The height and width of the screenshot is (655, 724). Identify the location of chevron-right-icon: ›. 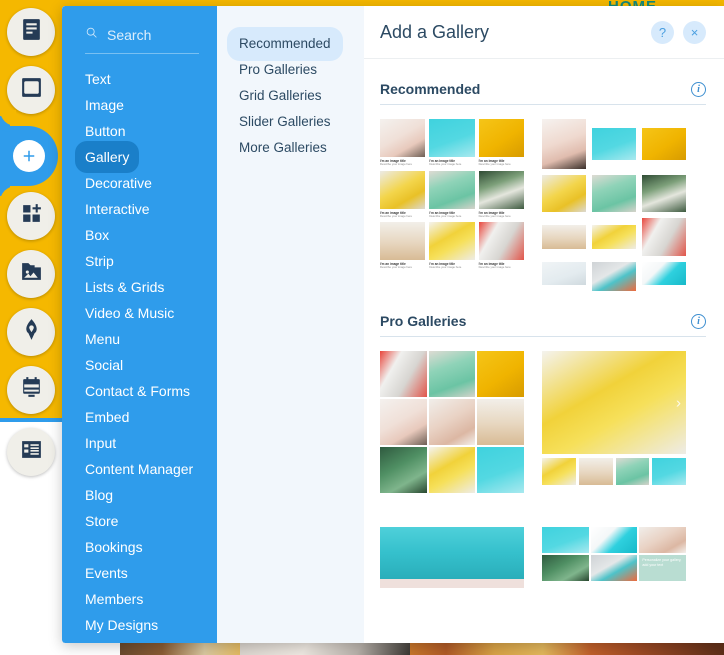
(678, 402).